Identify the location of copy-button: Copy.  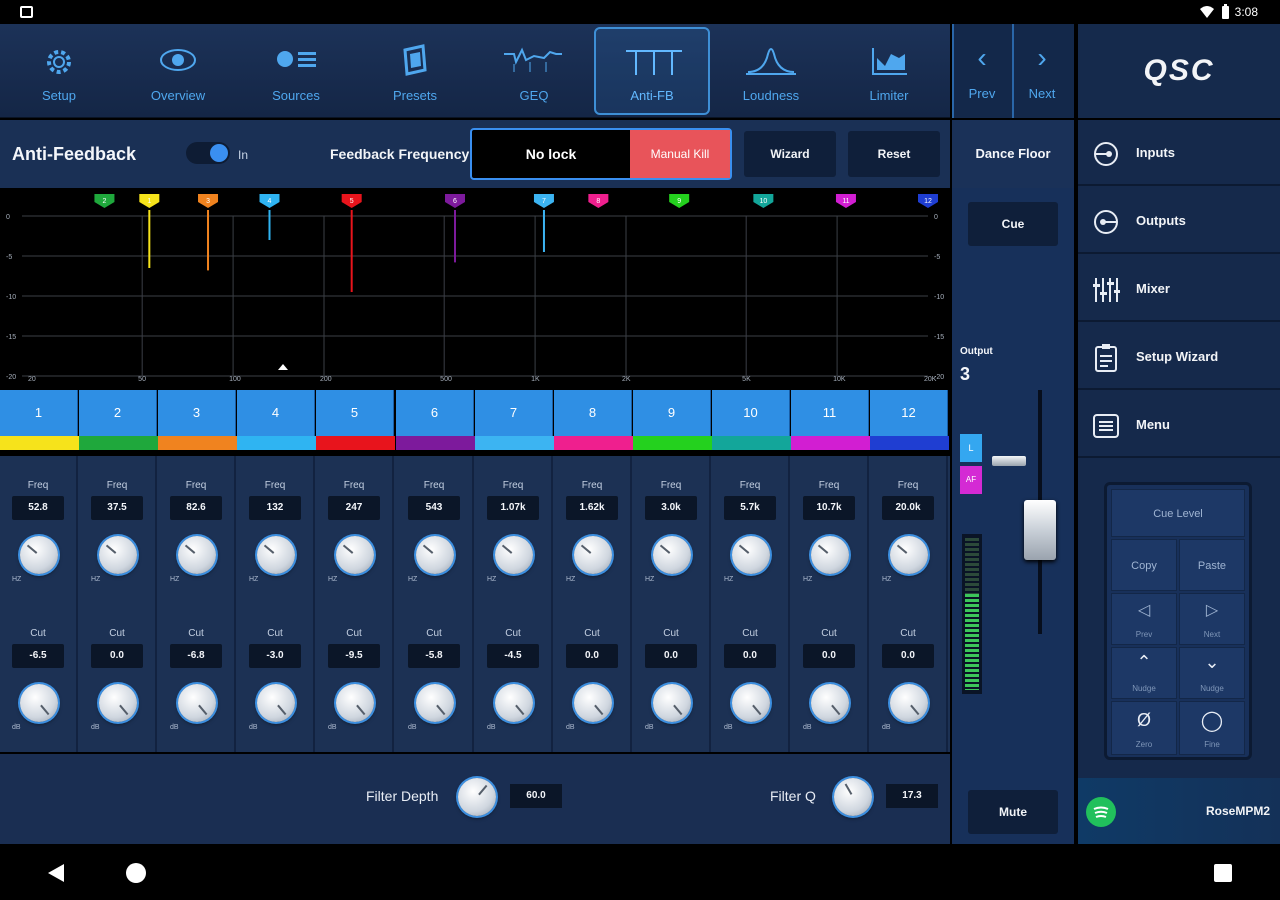
(1144, 565).